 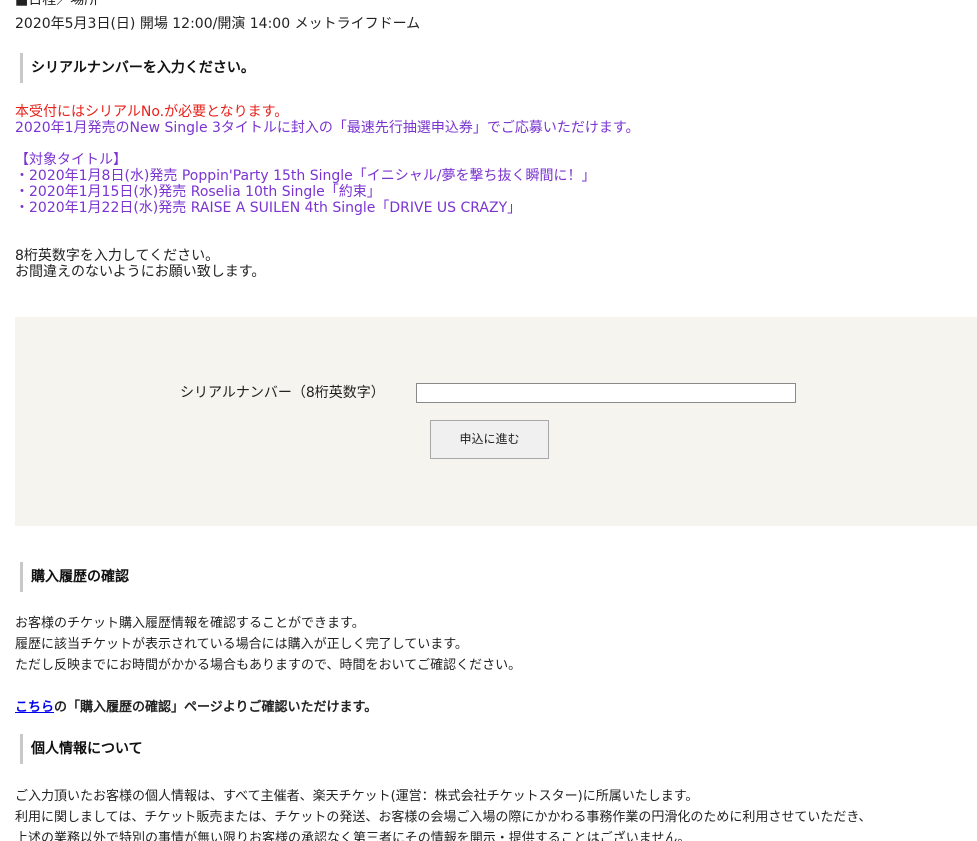 What do you see at coordinates (140, 272) in the screenshot?
I see `serial-caution: お間違えのないようにお願い致します。` at bounding box center [140, 272].